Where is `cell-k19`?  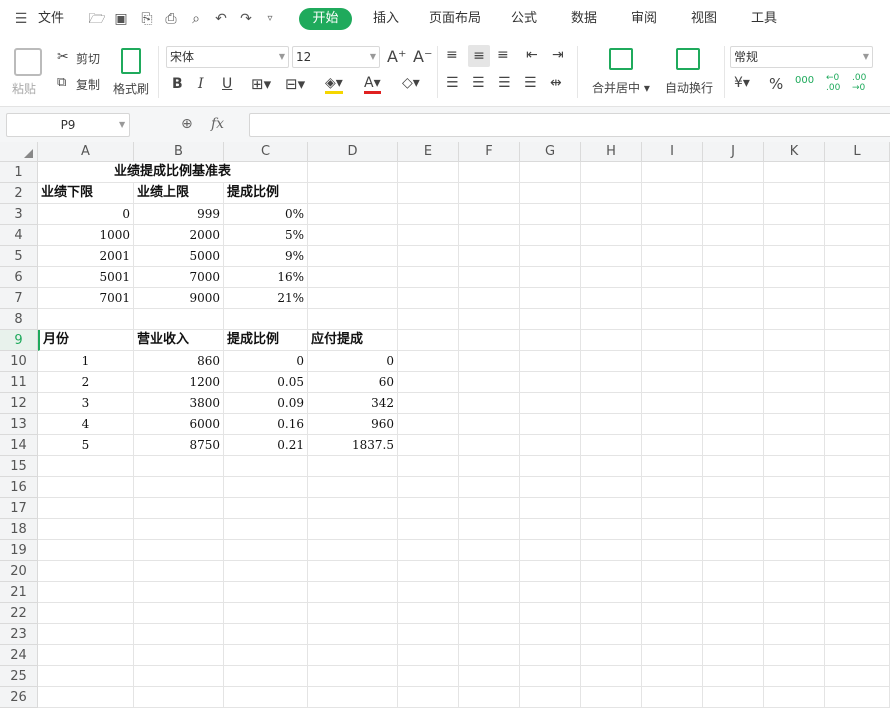
cell-k19 is located at coordinates (794, 550).